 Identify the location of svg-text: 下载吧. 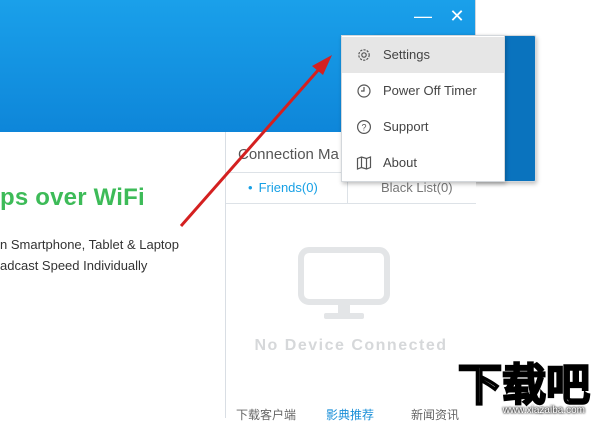
(524, 385).